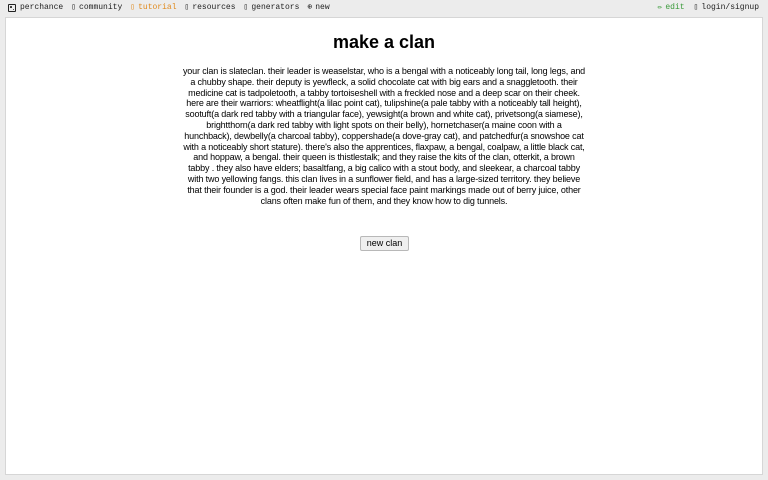 This screenshot has height=480, width=768. What do you see at coordinates (660, 7) in the screenshot?
I see `pencil-icon: ✏` at bounding box center [660, 7].